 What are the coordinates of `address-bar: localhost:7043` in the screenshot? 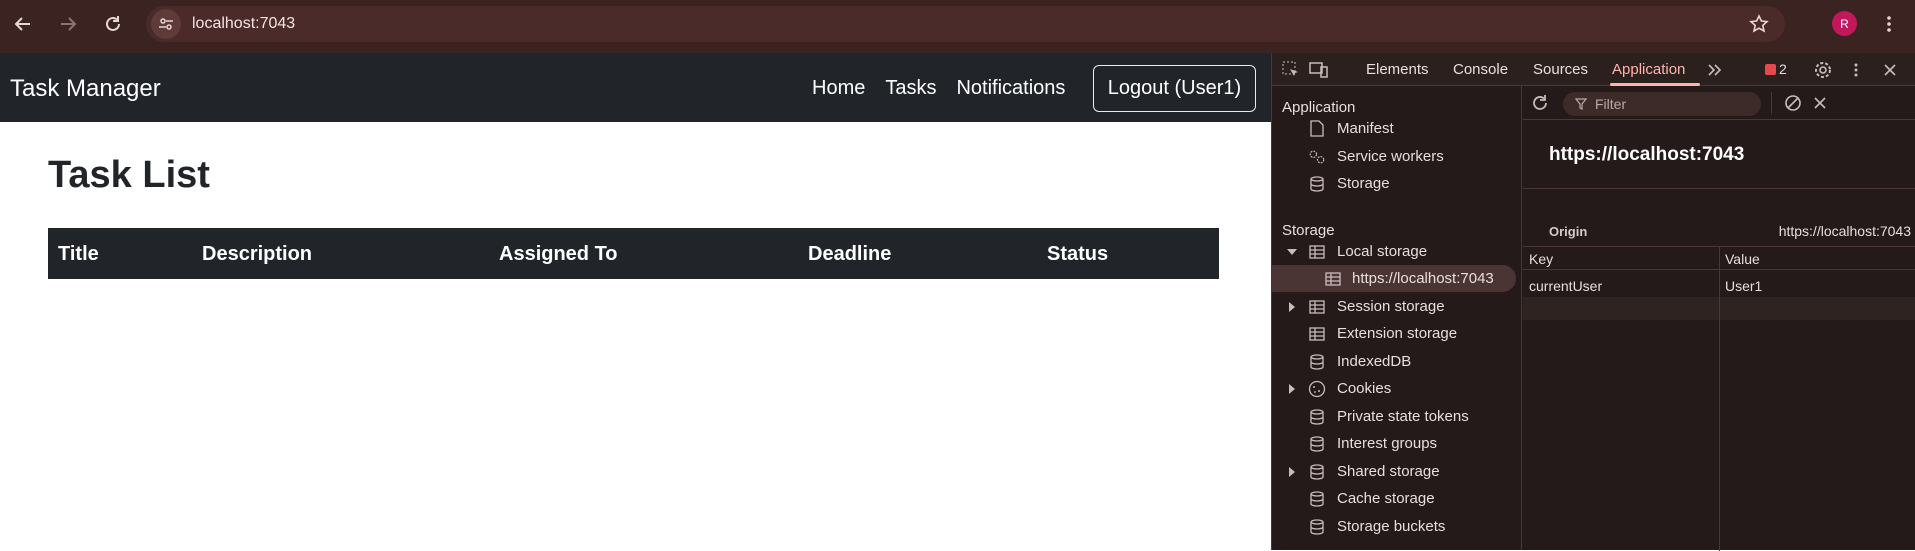 It's located at (965, 24).